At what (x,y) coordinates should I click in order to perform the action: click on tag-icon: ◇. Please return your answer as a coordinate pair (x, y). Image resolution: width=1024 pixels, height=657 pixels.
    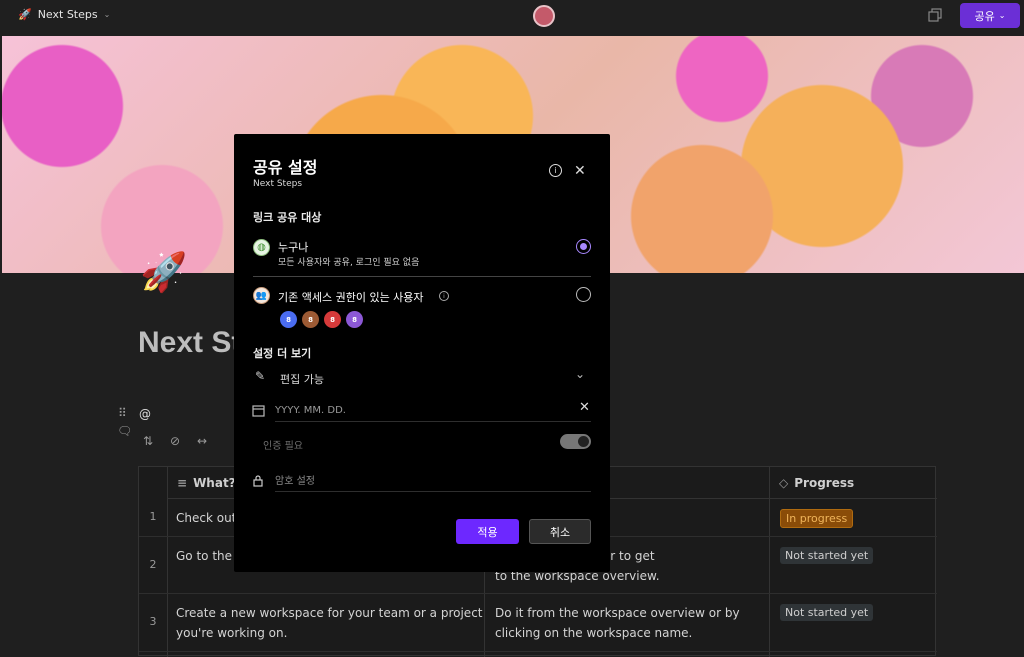
    Looking at the image, I should click on (784, 482).